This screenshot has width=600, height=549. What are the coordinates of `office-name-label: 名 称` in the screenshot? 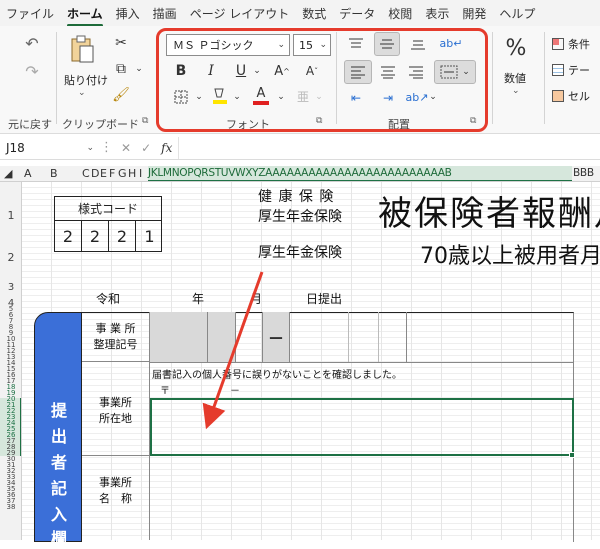 It's located at (115, 498).